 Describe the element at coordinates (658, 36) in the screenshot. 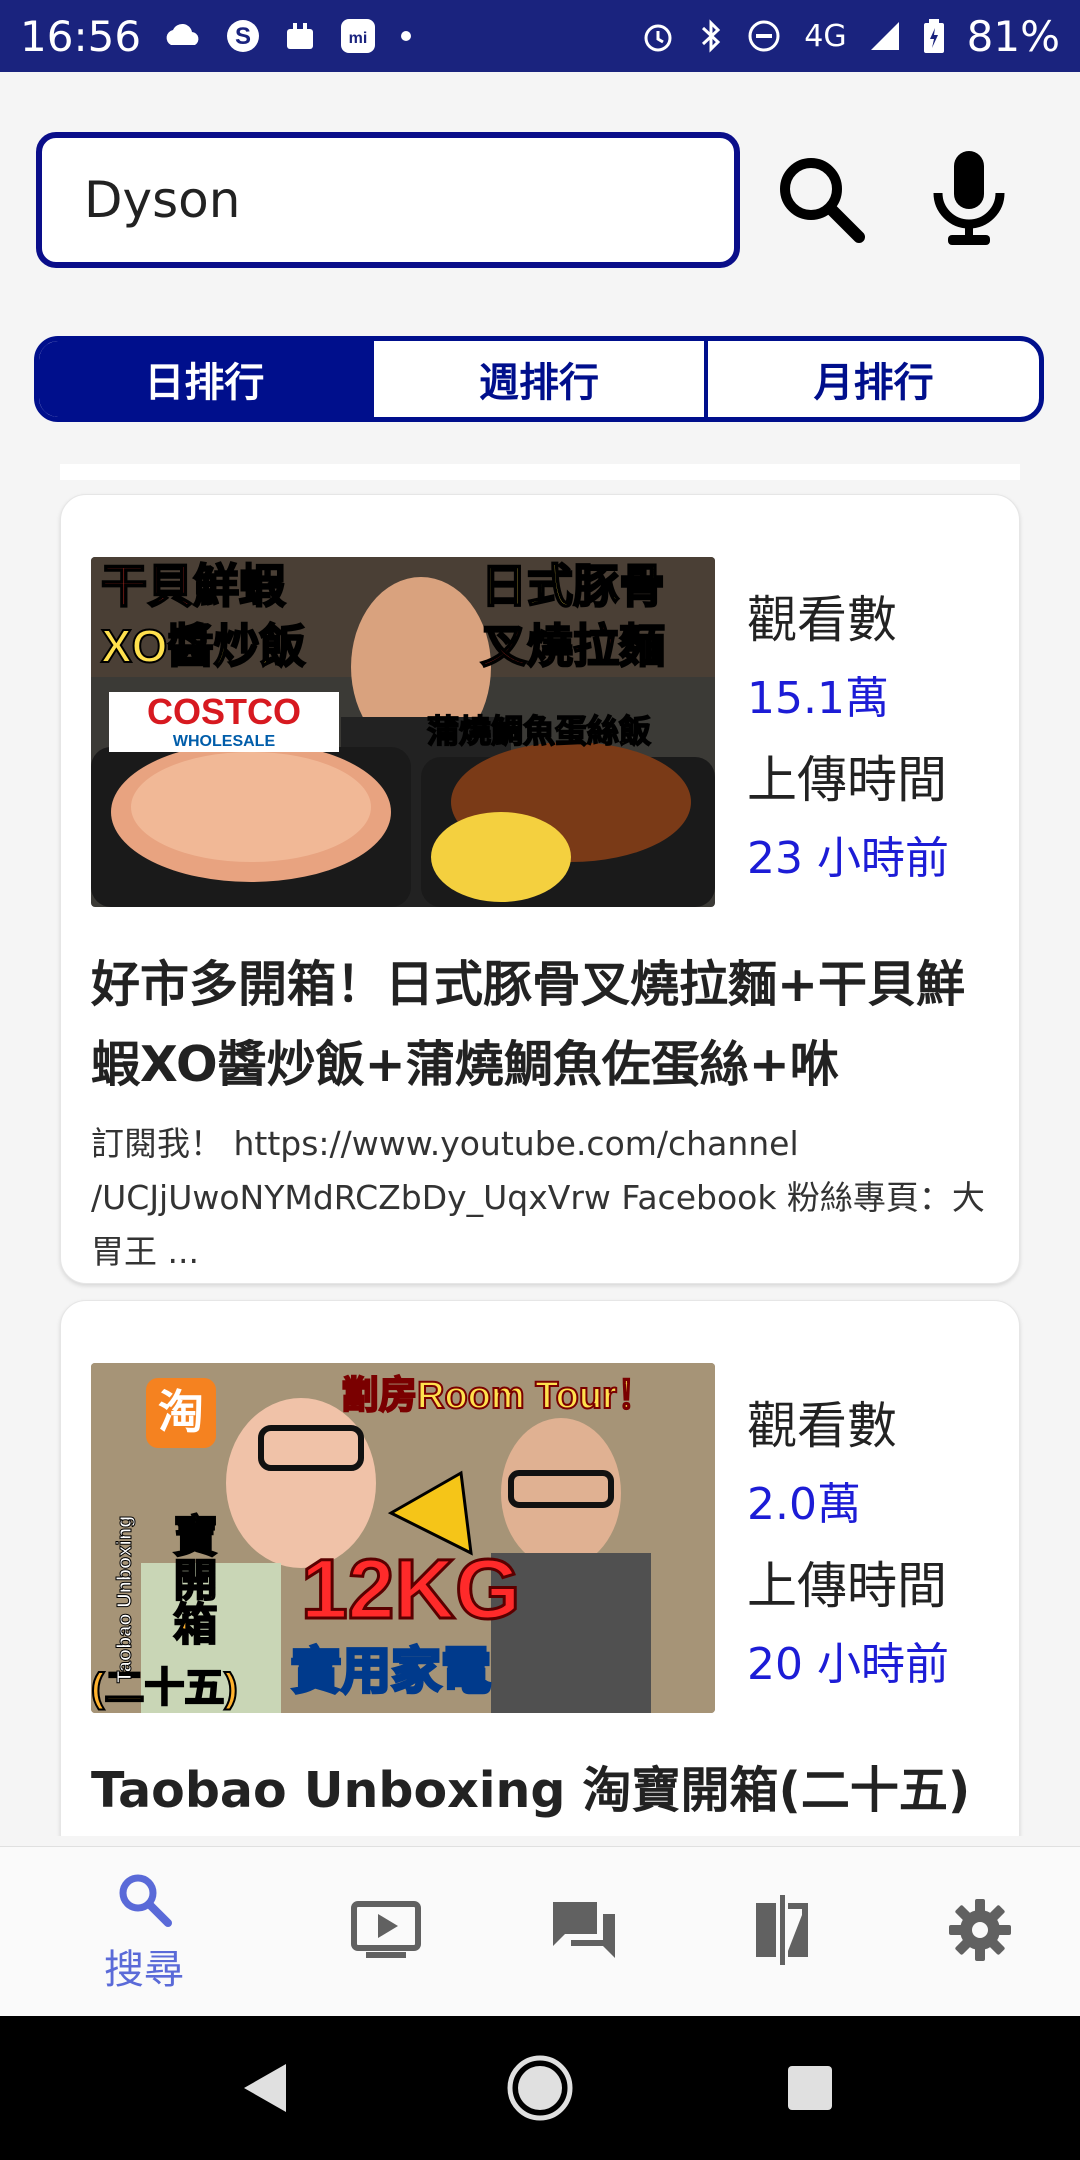

I see `alarm-icon` at that location.